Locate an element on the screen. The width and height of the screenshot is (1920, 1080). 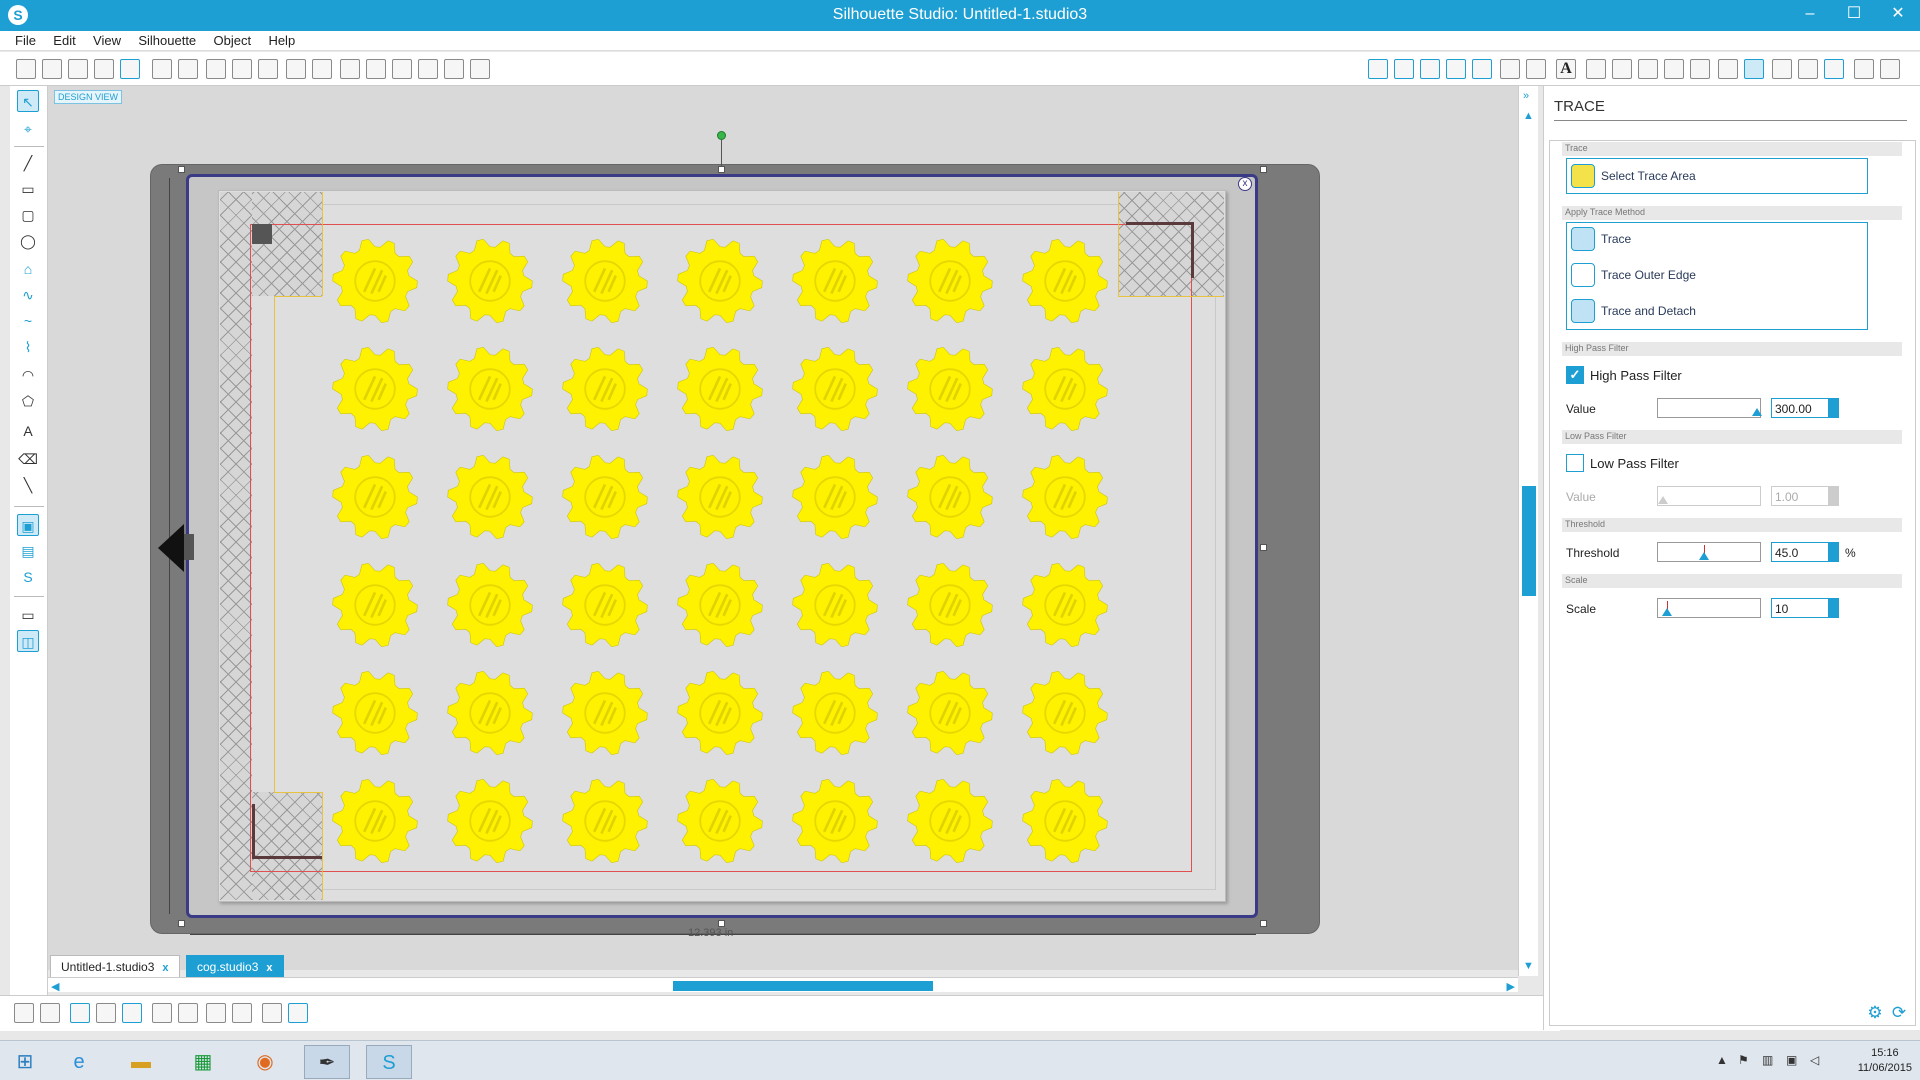
arc-tool-icon: ◠ is located at coordinates (28, 375).